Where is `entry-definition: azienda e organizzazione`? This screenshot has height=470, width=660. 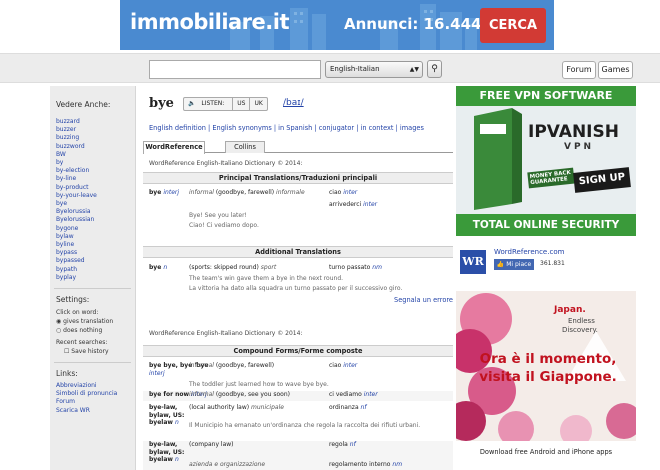 entry-definition: azienda e organizzazione is located at coordinates (227, 464).